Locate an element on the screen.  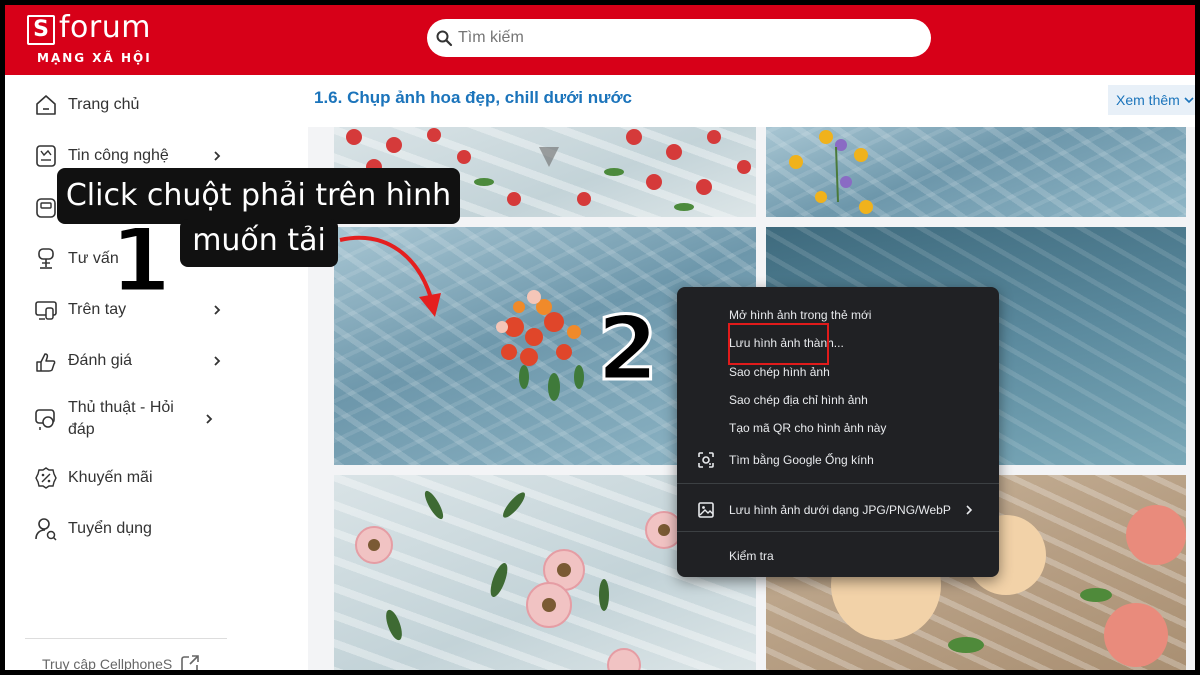
advice-icon is located at coordinates (46, 258).